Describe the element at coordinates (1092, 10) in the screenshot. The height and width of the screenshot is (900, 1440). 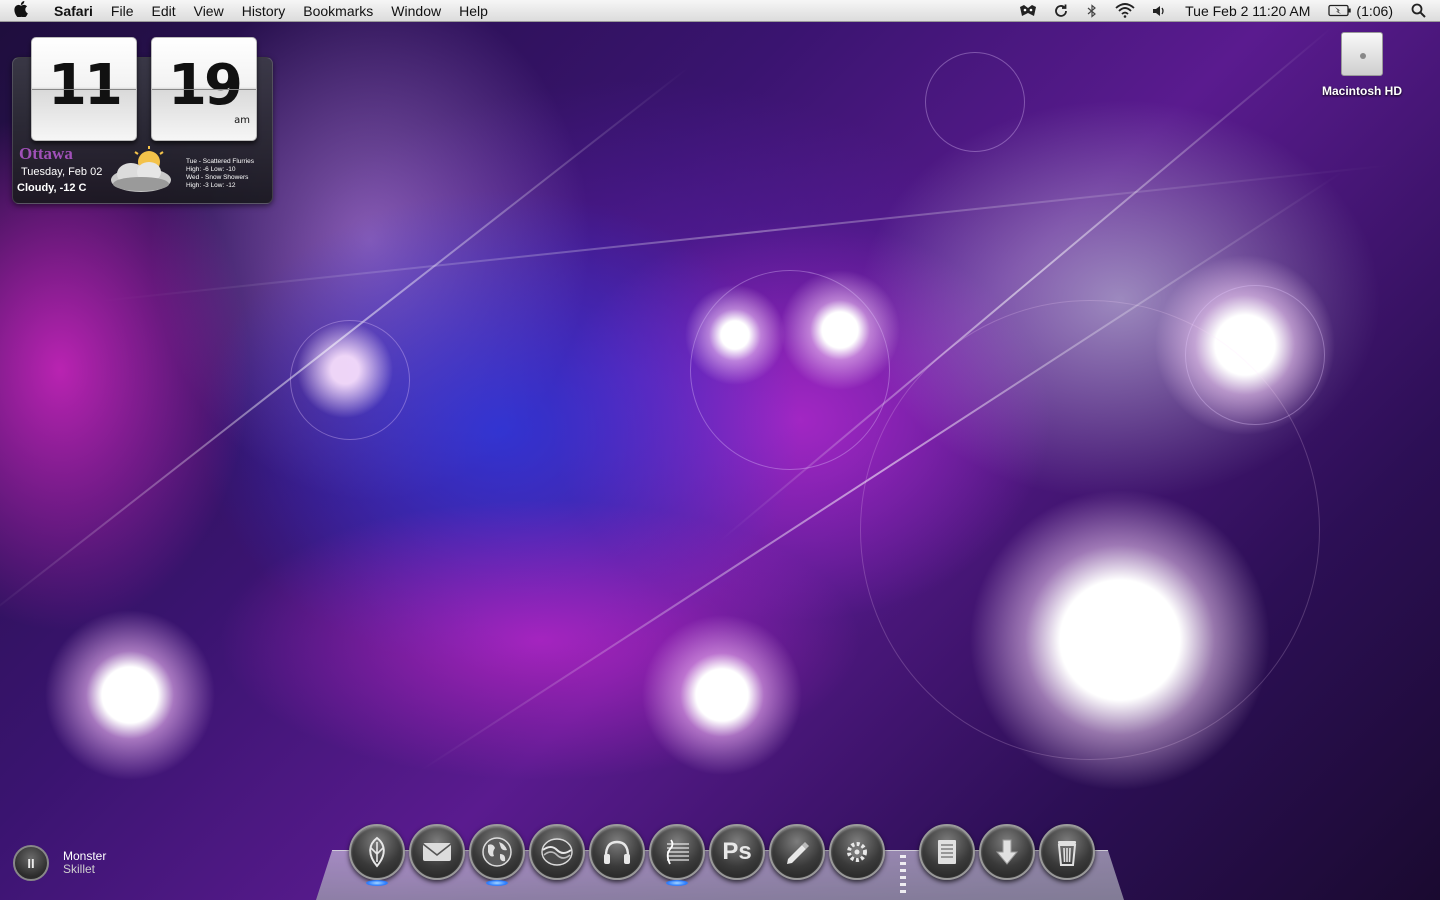
I see `bluetooth-icon` at that location.